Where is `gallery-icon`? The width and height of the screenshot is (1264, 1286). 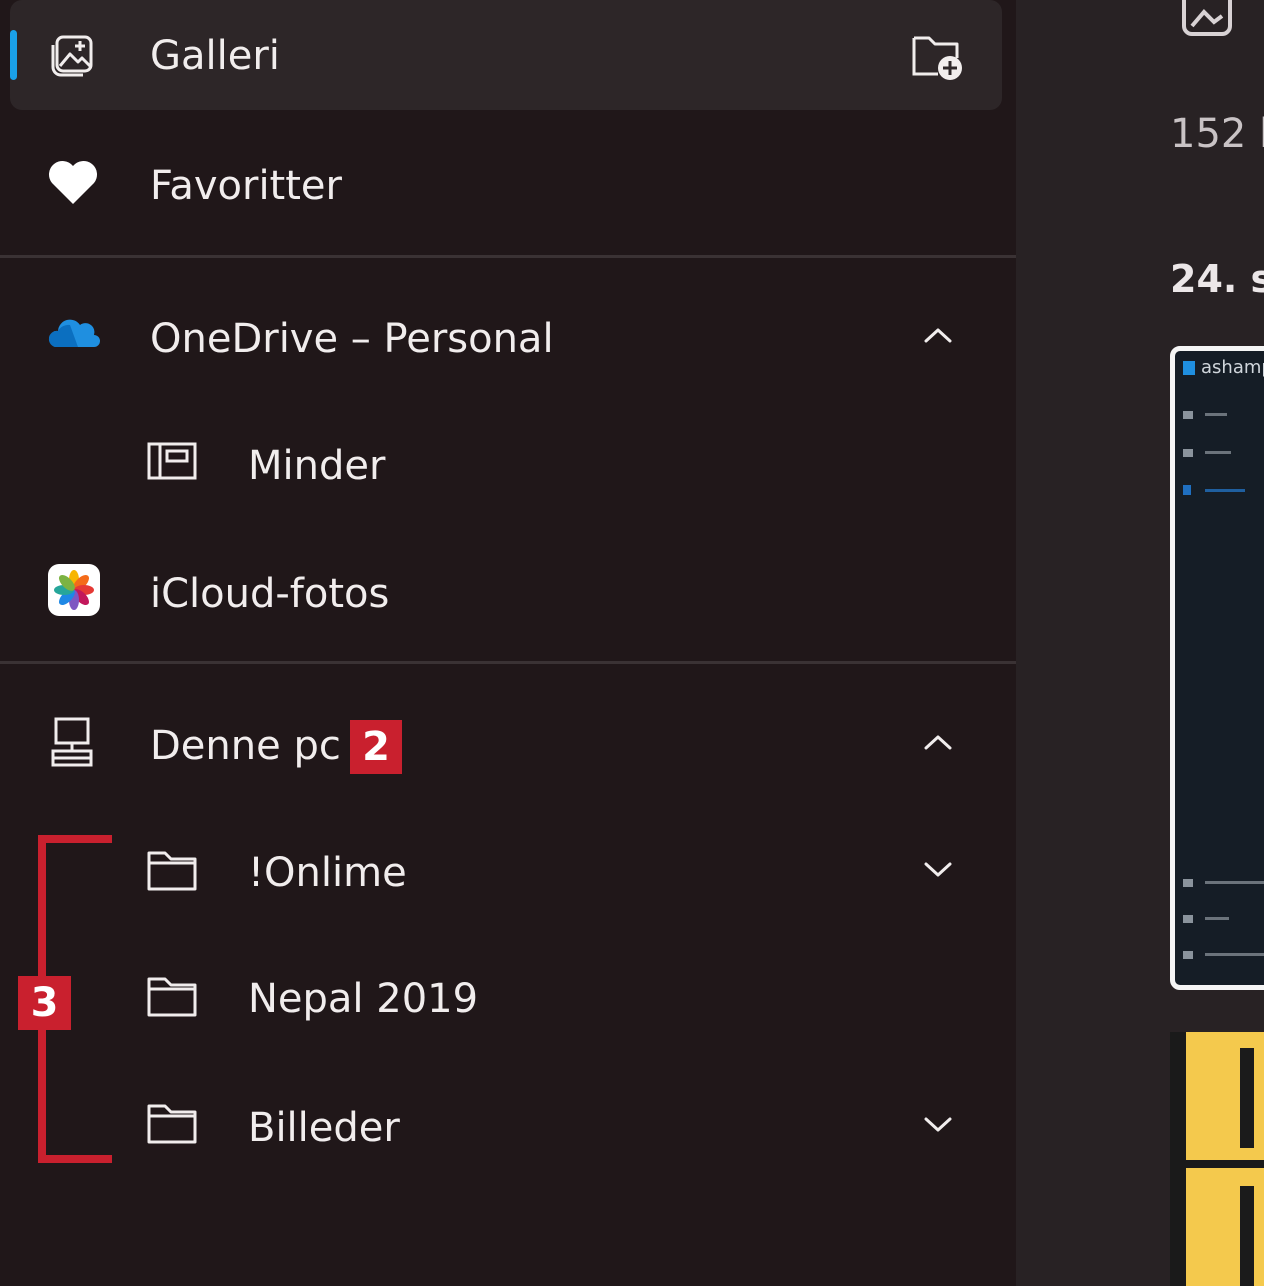 gallery-icon is located at coordinates (72, 56).